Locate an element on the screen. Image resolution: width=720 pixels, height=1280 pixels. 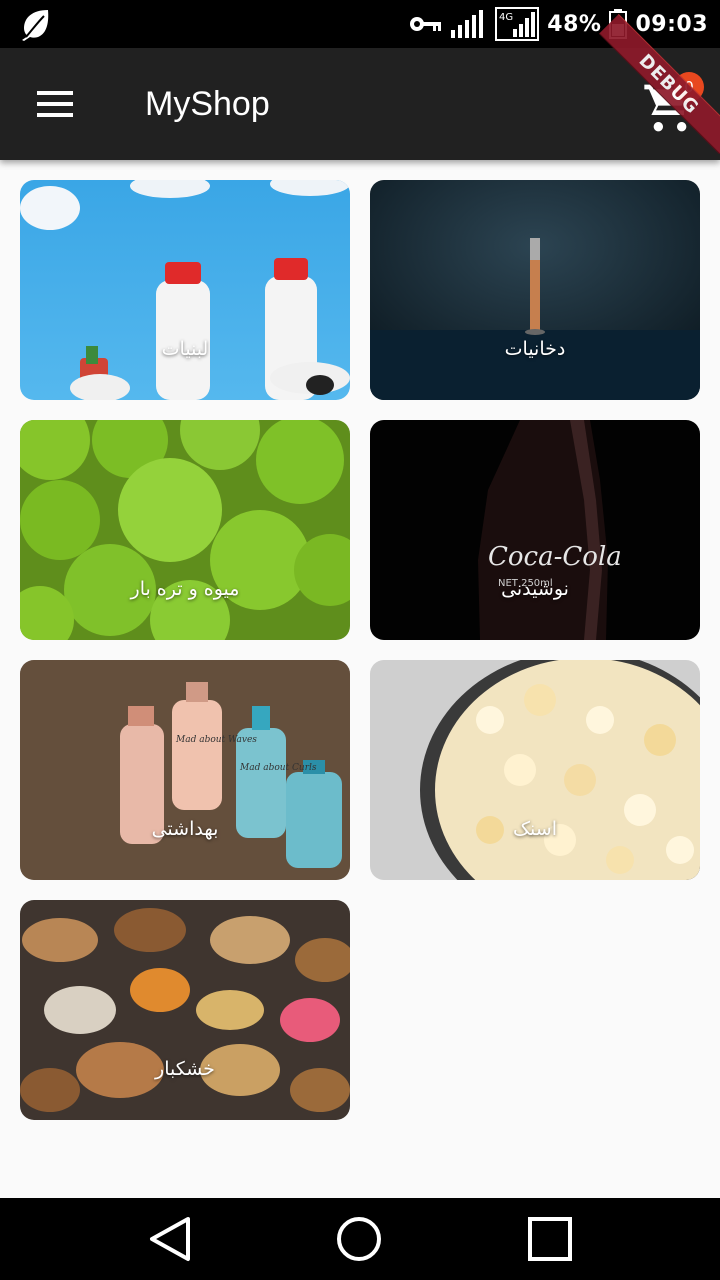
category-card-fruits: میوه و تره بار is located at coordinates (185, 530).